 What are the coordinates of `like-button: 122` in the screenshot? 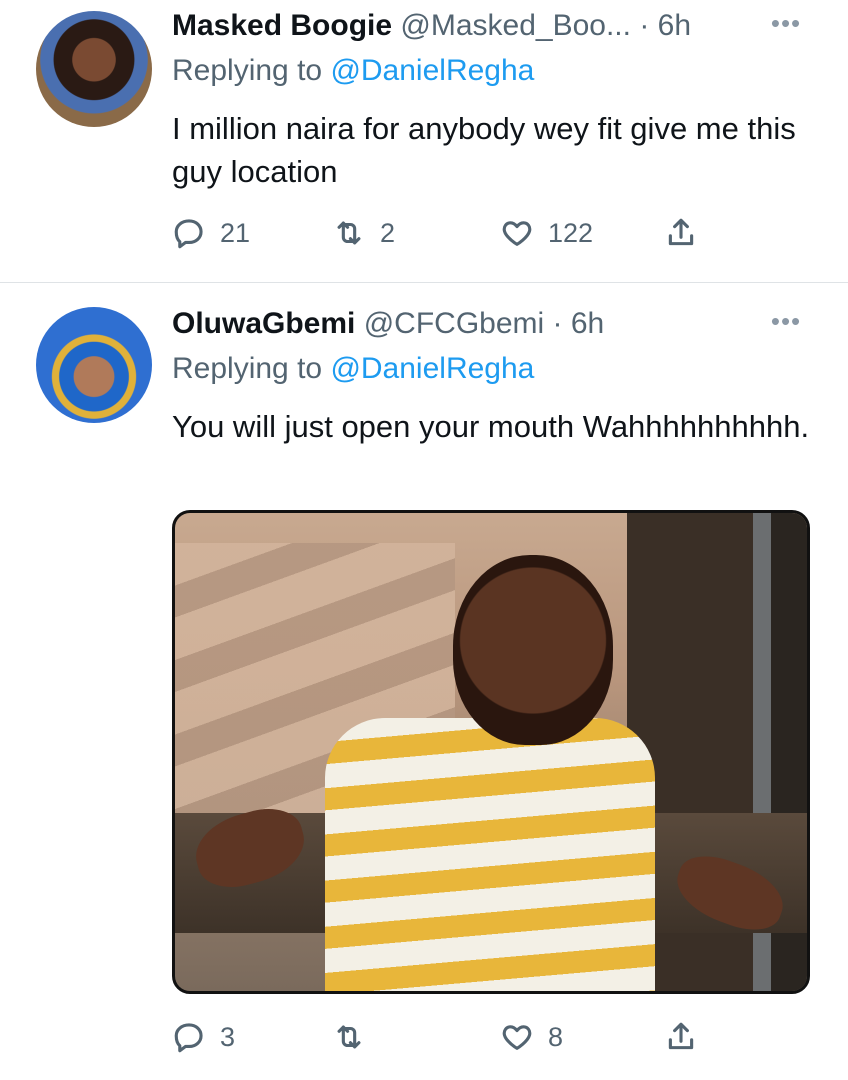 It's located at (546, 233).